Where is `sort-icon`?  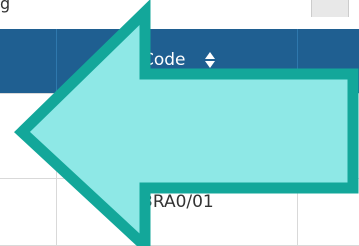
sort-icon is located at coordinates (210, 60).